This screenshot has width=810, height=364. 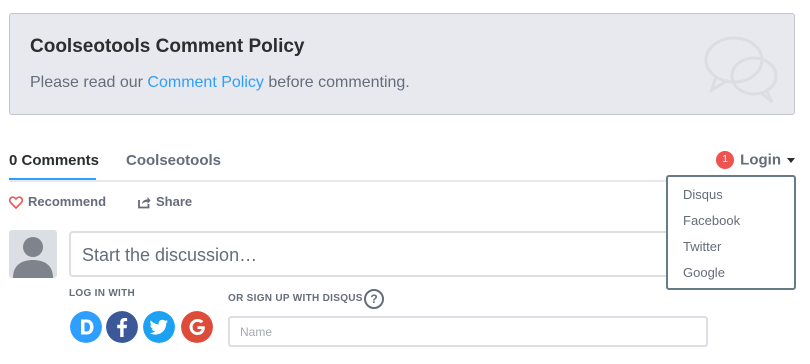 What do you see at coordinates (374, 299) in the screenshot?
I see `help-icon: ?` at bounding box center [374, 299].